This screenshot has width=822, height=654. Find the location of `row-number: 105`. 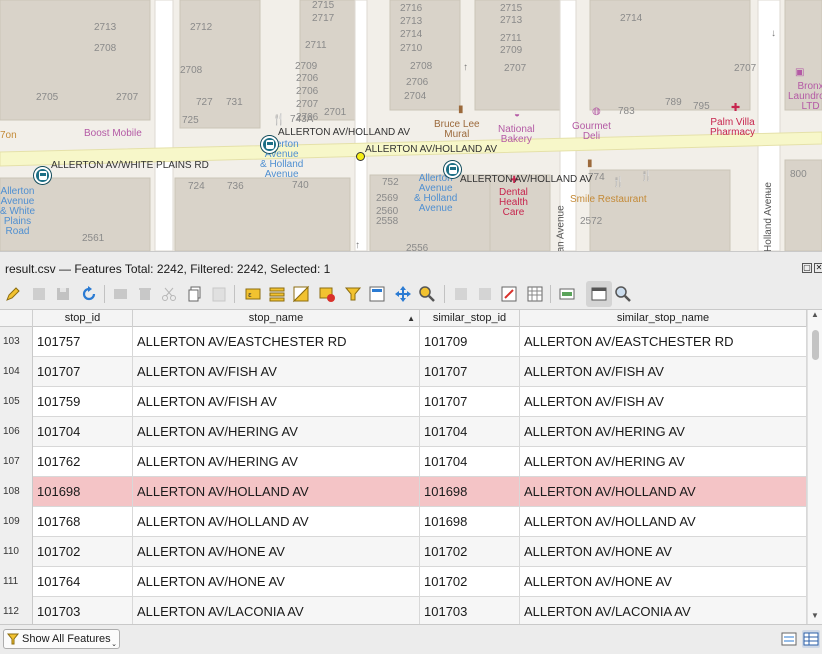

row-number: 105 is located at coordinates (16, 402).